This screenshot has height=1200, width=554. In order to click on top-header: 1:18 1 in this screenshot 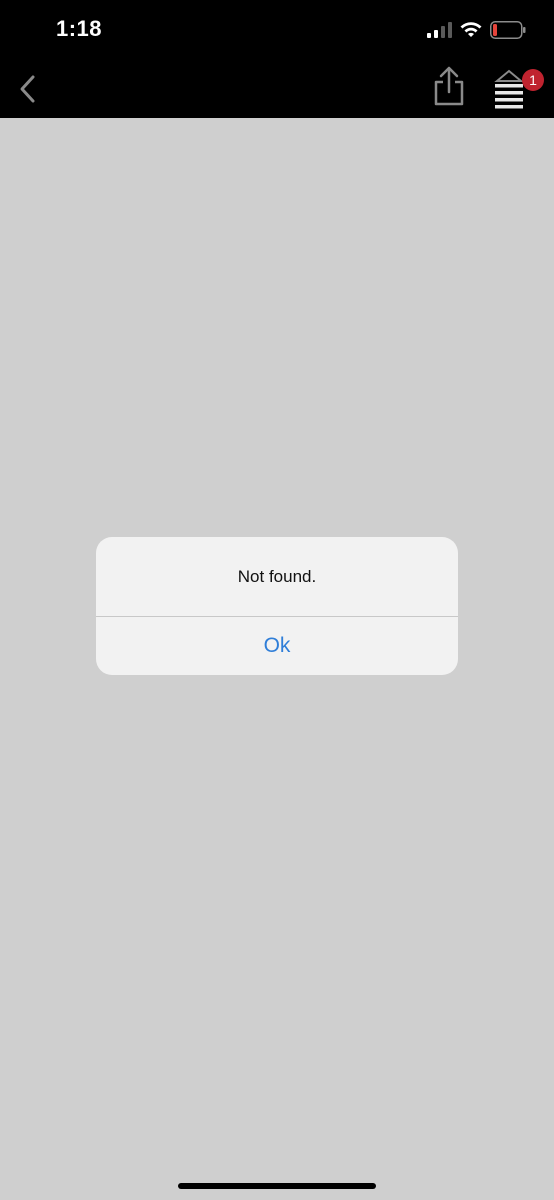, I will do `click(277, 59)`.